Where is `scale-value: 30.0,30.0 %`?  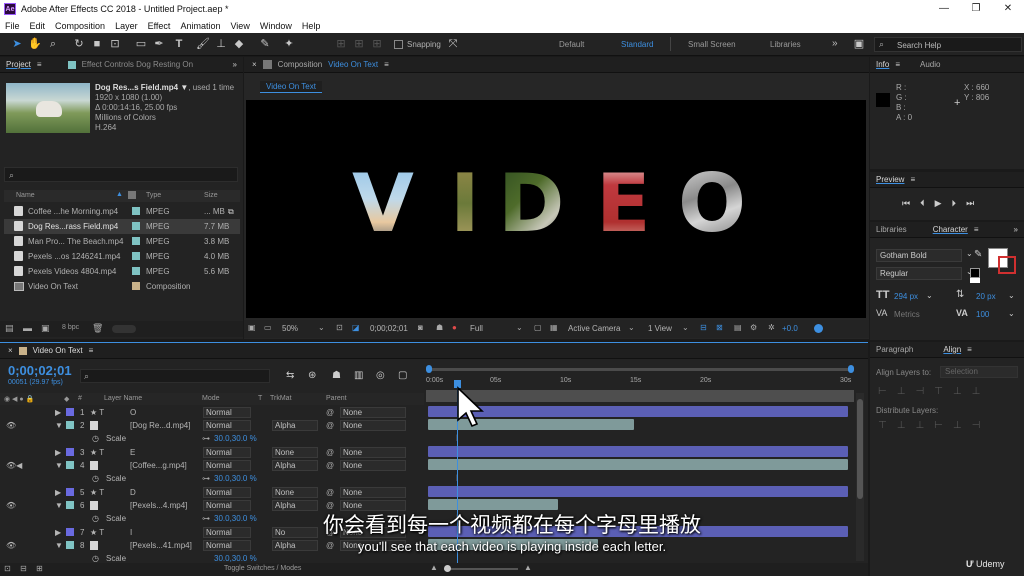 scale-value: 30.0,30.0 % is located at coordinates (235, 478).